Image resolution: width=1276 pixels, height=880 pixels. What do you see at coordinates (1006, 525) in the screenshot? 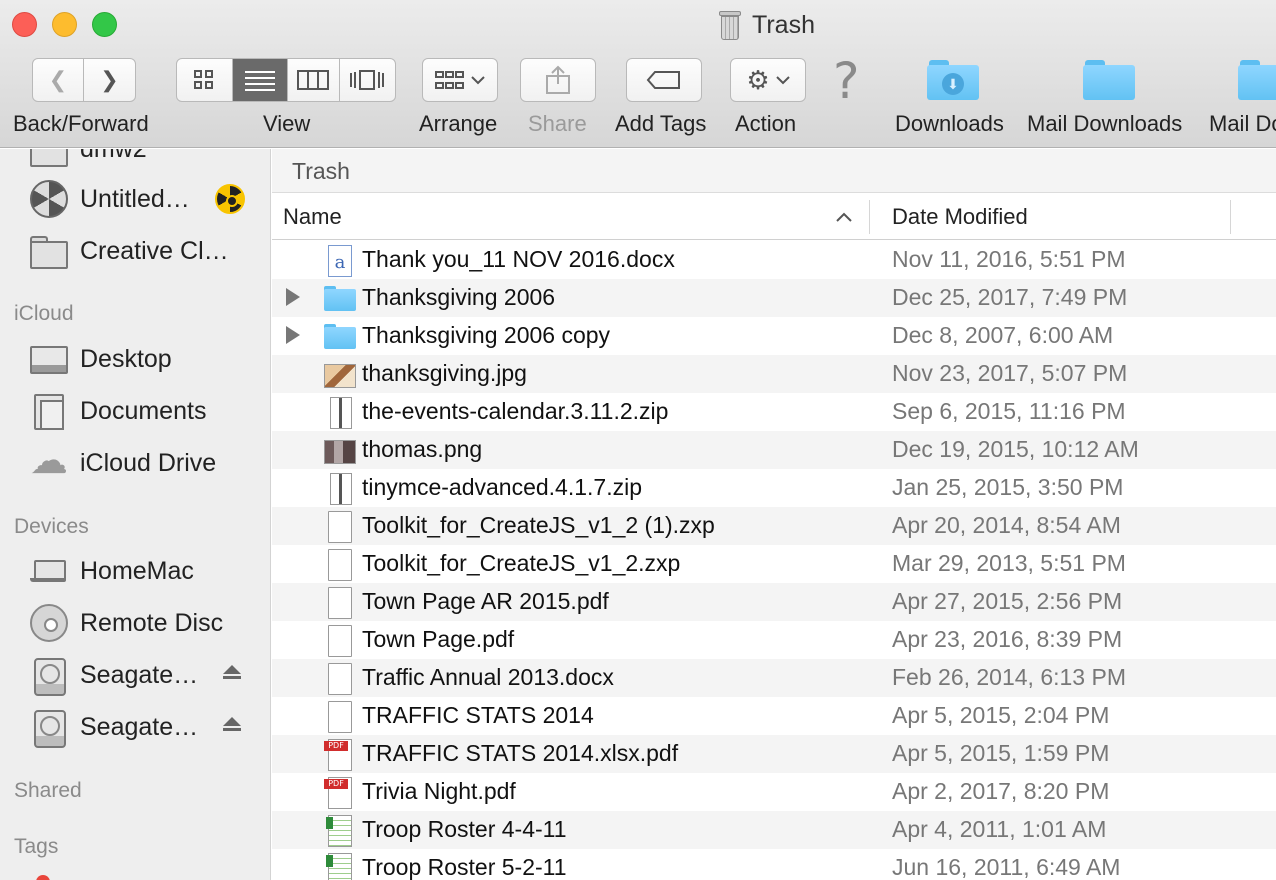
I see `file-date-modified: Apr 20, 2014, 8:54 AM` at bounding box center [1006, 525].